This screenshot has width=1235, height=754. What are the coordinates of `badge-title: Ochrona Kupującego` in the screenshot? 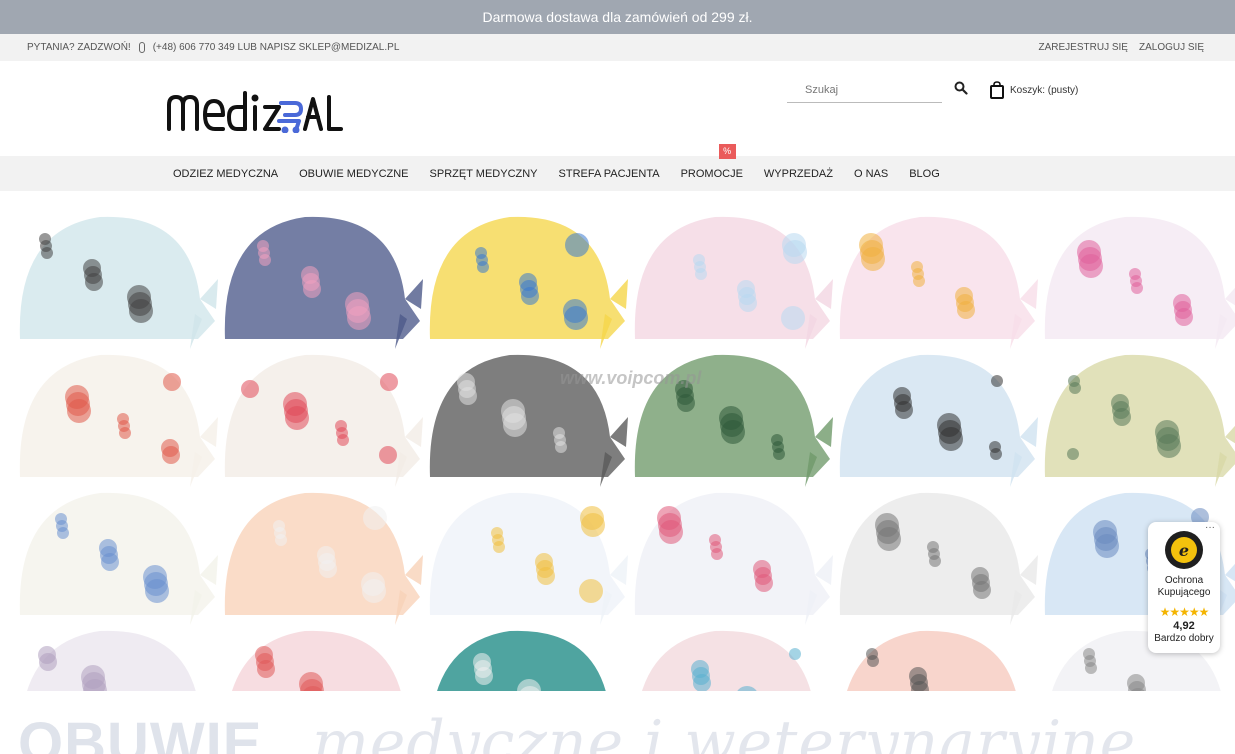 It's located at (1184, 586).